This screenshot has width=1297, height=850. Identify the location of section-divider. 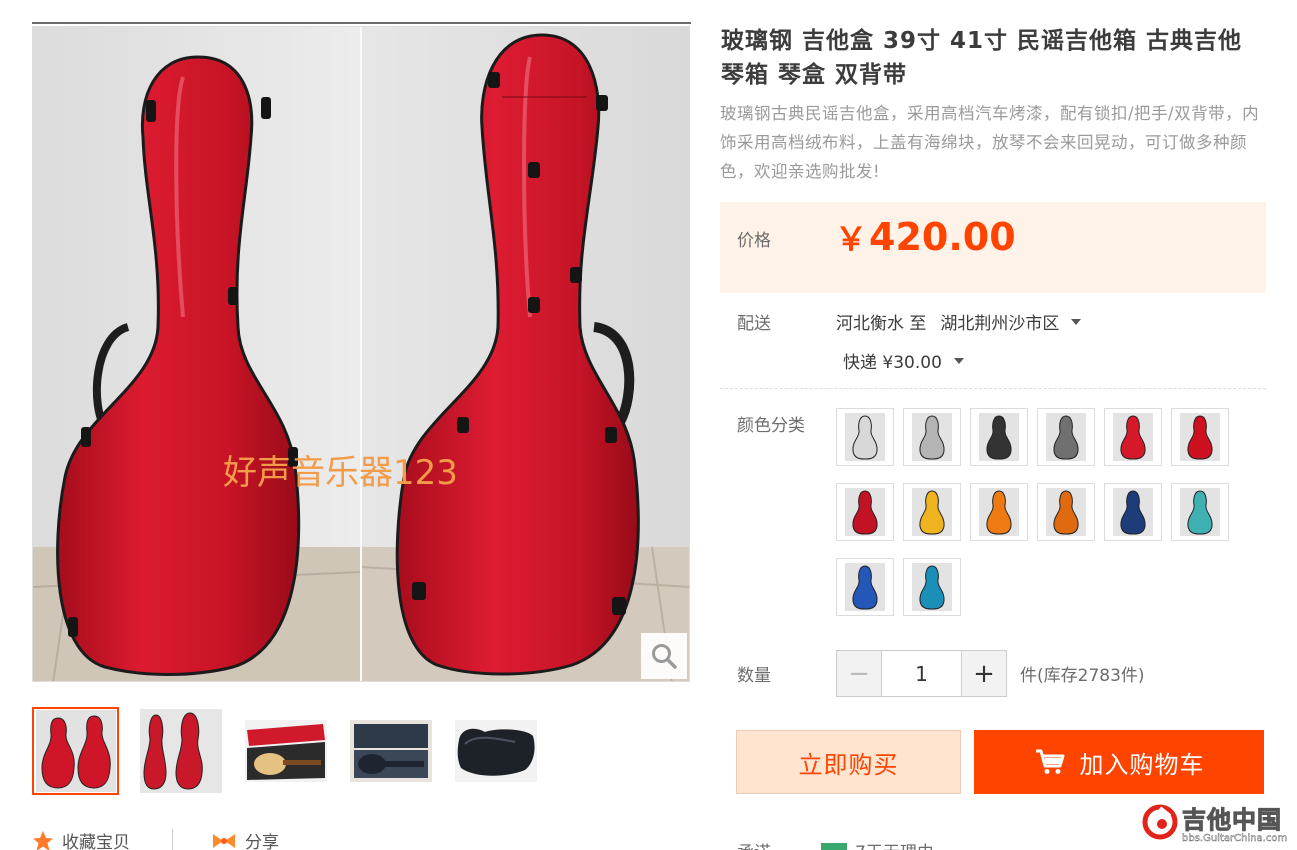
(993, 388).